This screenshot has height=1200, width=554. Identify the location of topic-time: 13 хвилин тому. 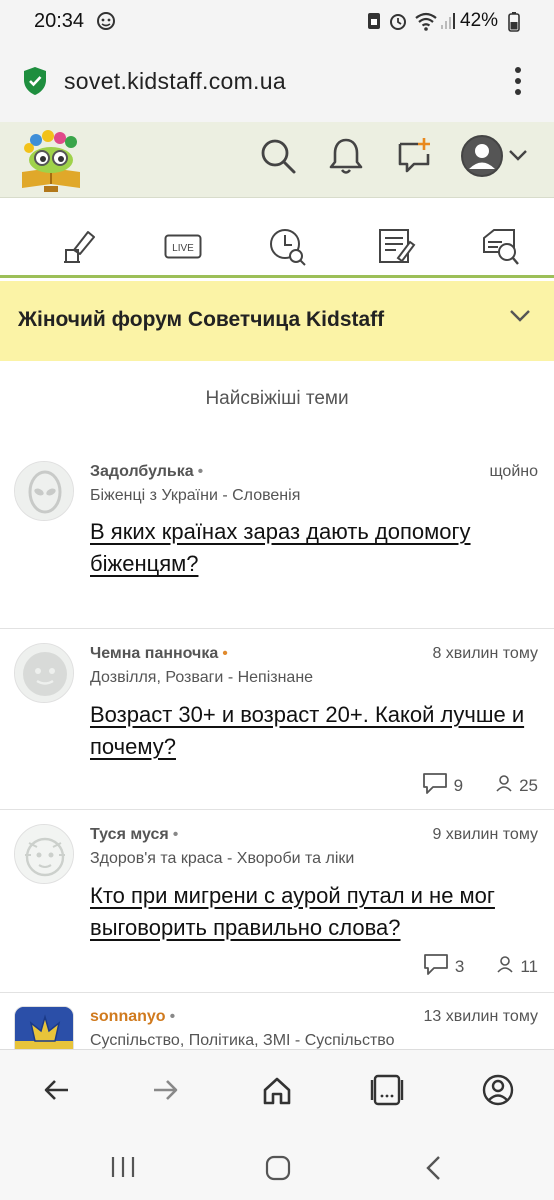
(480, 1016).